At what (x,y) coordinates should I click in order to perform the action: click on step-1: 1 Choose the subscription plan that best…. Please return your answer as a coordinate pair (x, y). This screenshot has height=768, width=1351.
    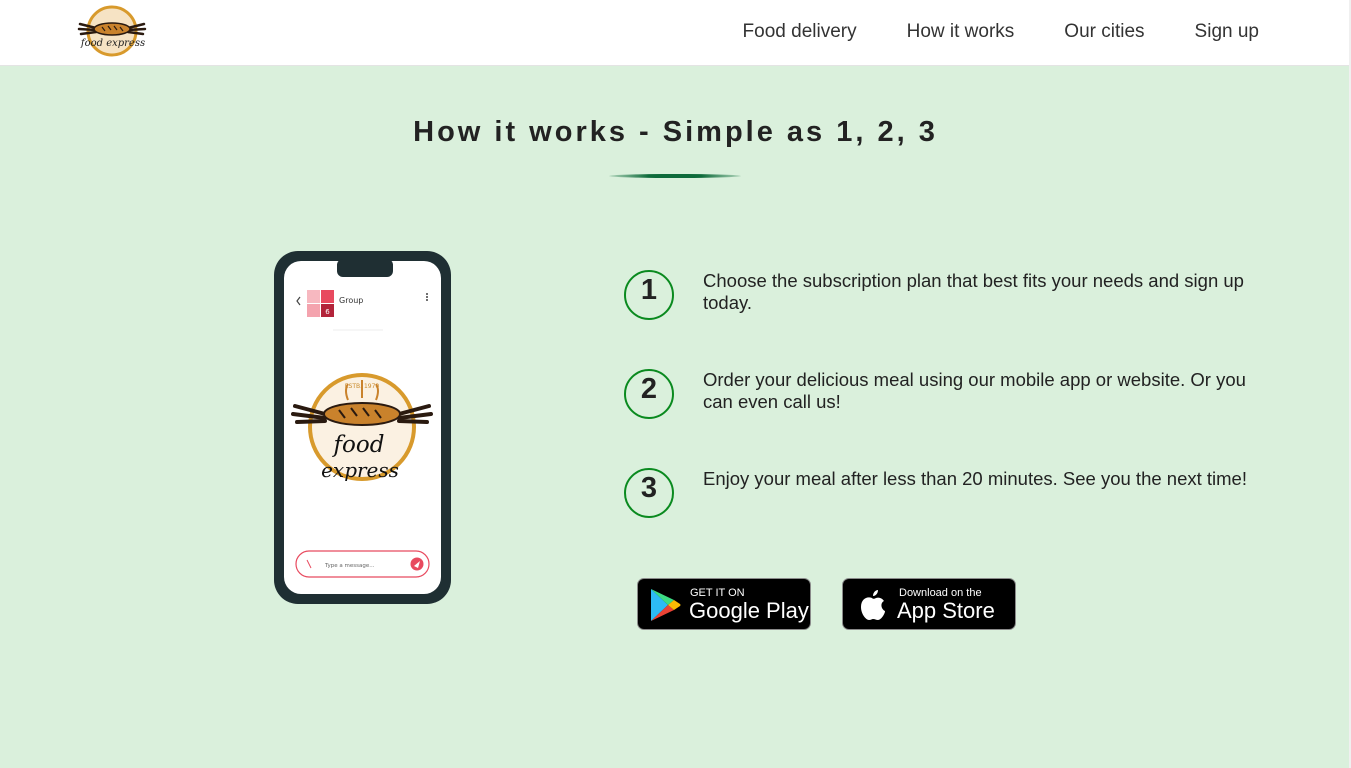
    Looking at the image, I should click on (949, 298).